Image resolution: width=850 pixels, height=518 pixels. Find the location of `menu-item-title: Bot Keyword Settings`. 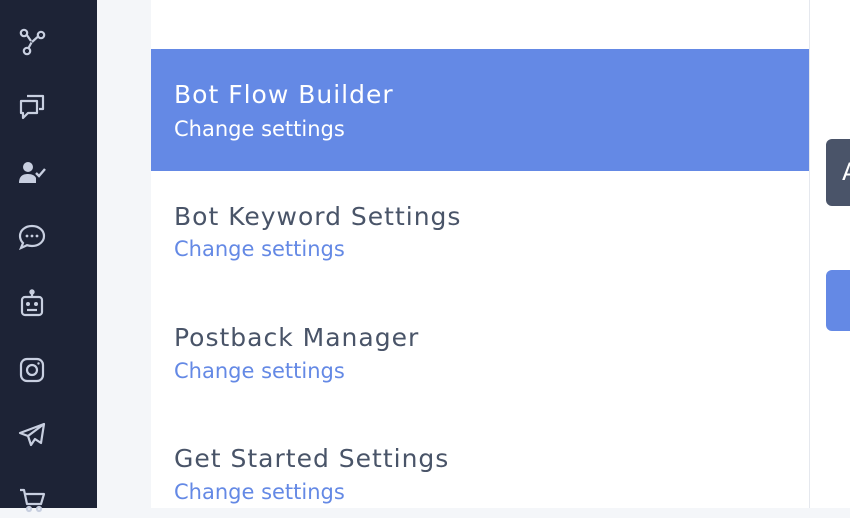

menu-item-title: Bot Keyword Settings is located at coordinates (318, 216).